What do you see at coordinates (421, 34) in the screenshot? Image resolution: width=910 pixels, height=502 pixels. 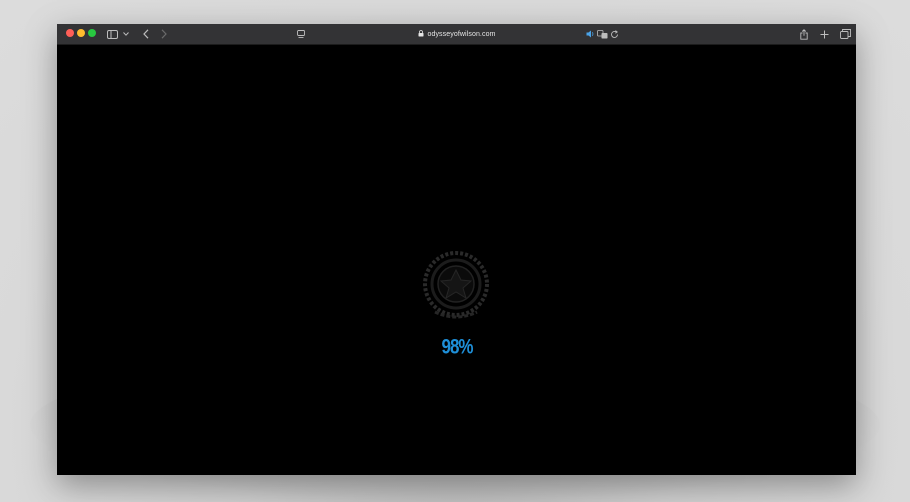 I see `lock-icon` at bounding box center [421, 34].